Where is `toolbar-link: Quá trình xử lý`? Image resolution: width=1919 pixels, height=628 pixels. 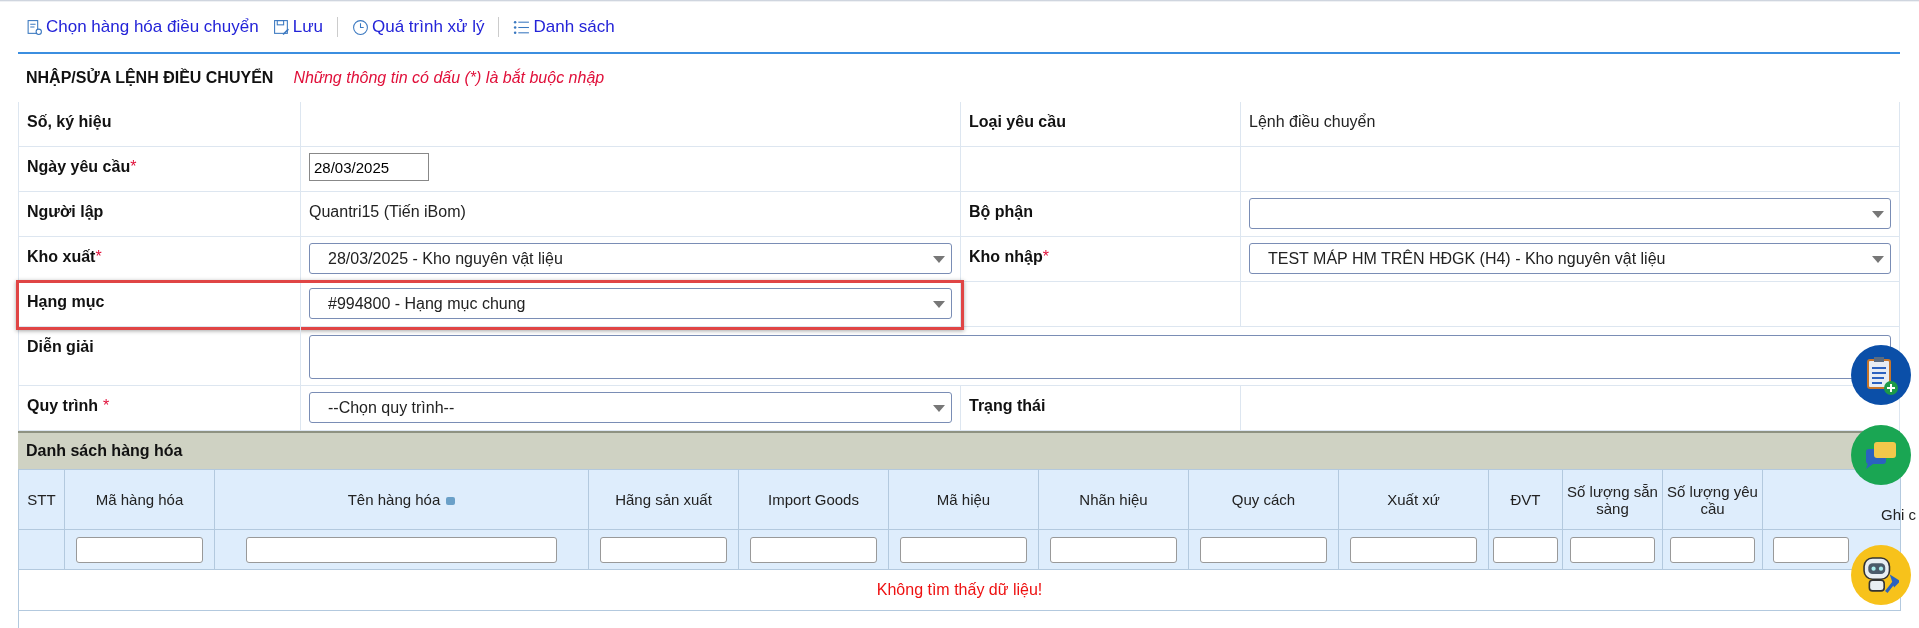 toolbar-link: Quá trình xử lý is located at coordinates (418, 27).